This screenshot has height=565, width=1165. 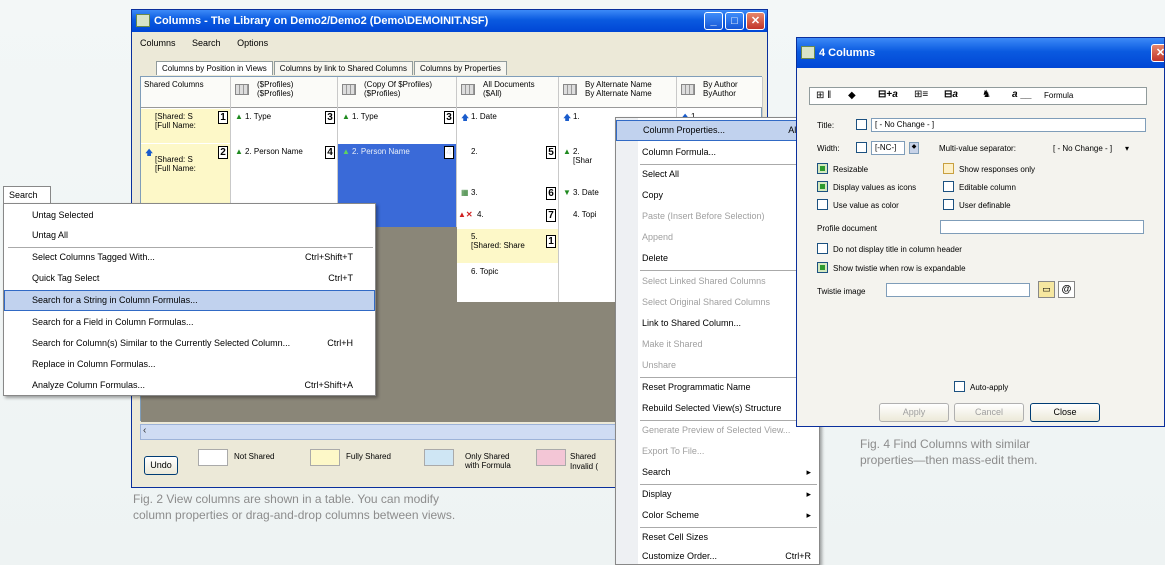 I want to click on menu-item-rebuild: Rebuild Selected View(s) Structure, so click(x=717, y=408).